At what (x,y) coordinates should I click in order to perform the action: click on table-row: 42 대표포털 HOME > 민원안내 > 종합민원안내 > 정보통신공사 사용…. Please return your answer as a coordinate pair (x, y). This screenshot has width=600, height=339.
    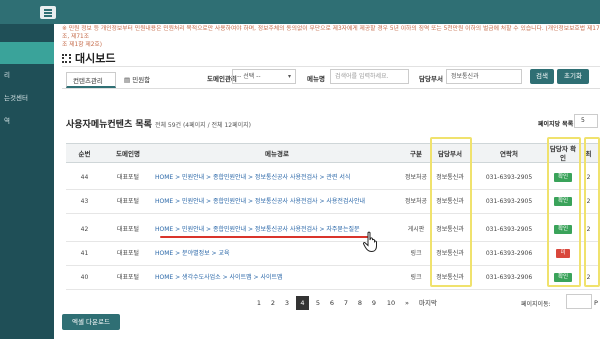
    Looking at the image, I should click on (333, 230).